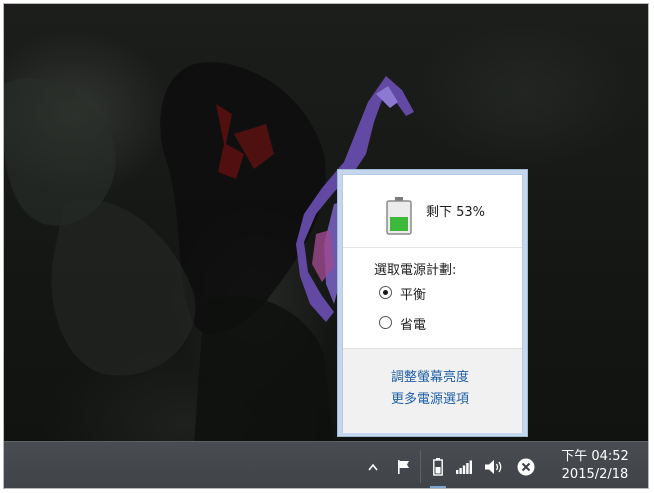  What do you see at coordinates (456, 212) in the screenshot?
I see `battery-remaining-text: 剩下 53%` at bounding box center [456, 212].